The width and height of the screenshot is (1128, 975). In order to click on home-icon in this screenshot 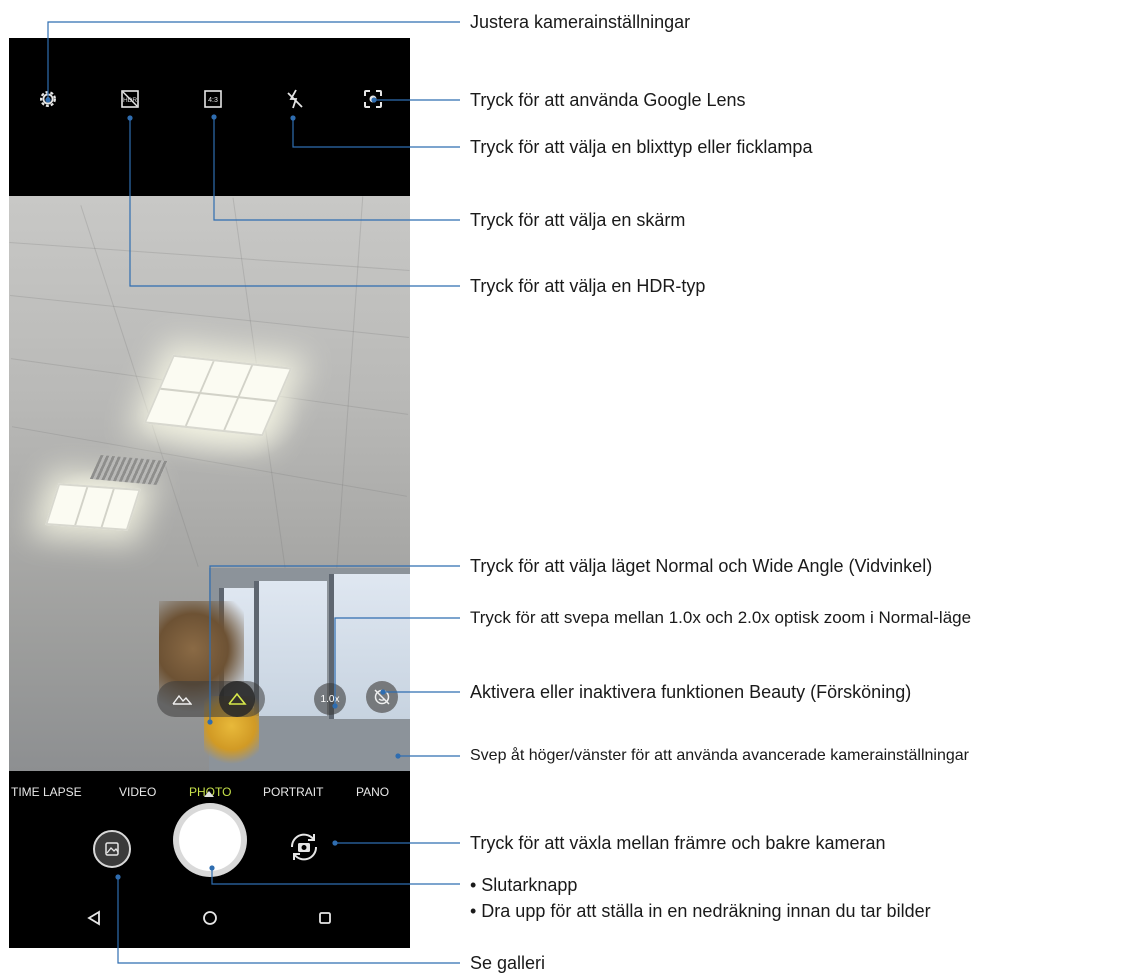, I will do `click(210, 918)`.